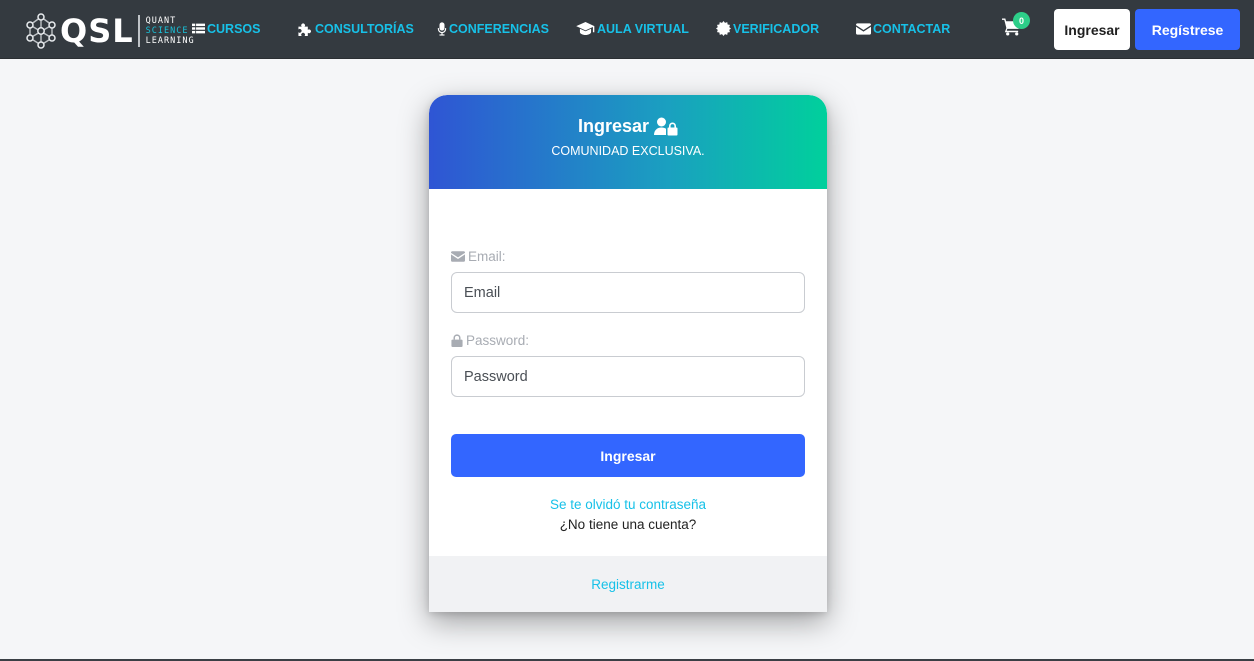  Describe the element at coordinates (723, 28) in the screenshot. I see `certificate-icon` at that location.